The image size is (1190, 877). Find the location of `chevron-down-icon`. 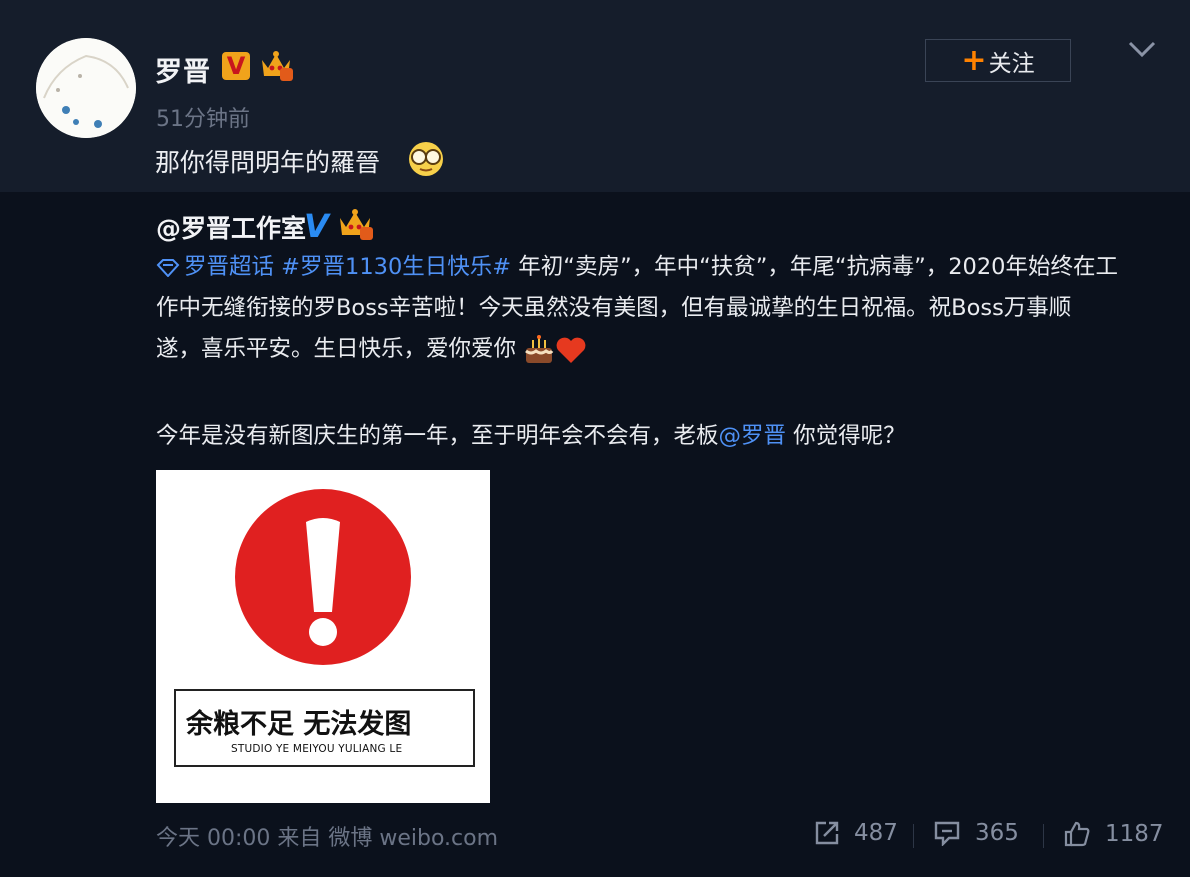

chevron-down-icon is located at coordinates (1142, 49).